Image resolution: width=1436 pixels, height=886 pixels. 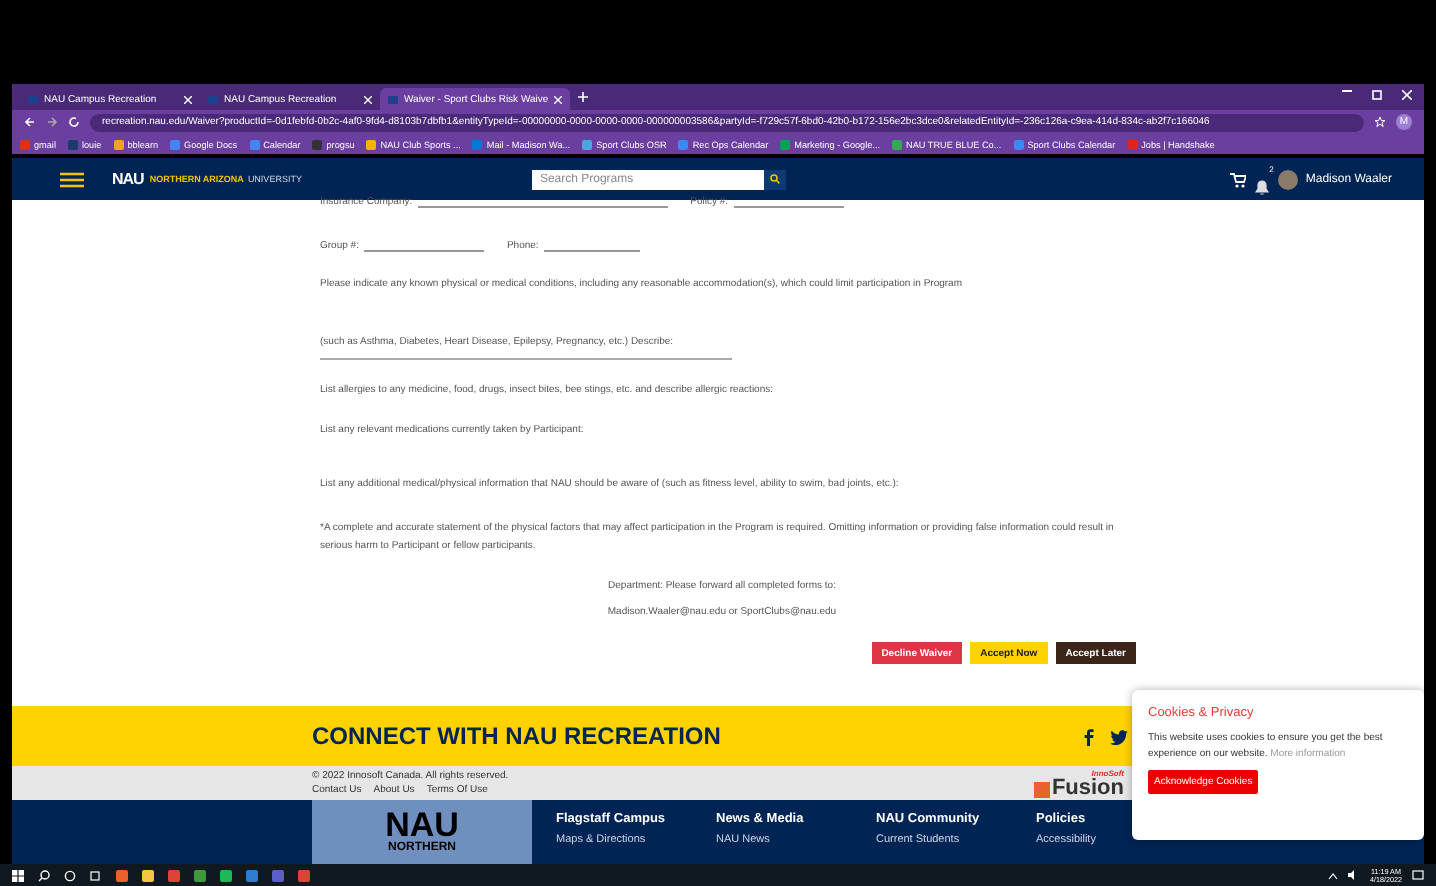 I want to click on search-button, so click(x=774, y=179).